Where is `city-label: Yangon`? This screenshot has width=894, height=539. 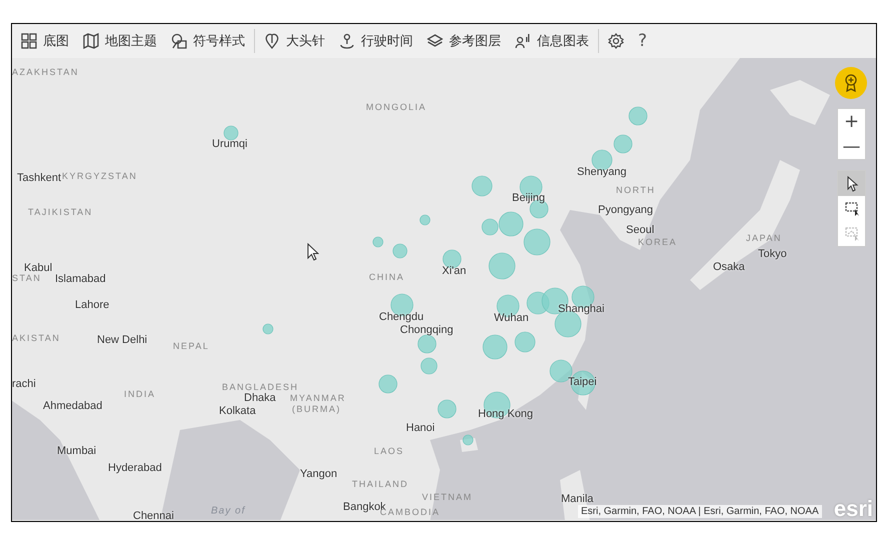
city-label: Yangon is located at coordinates (319, 474).